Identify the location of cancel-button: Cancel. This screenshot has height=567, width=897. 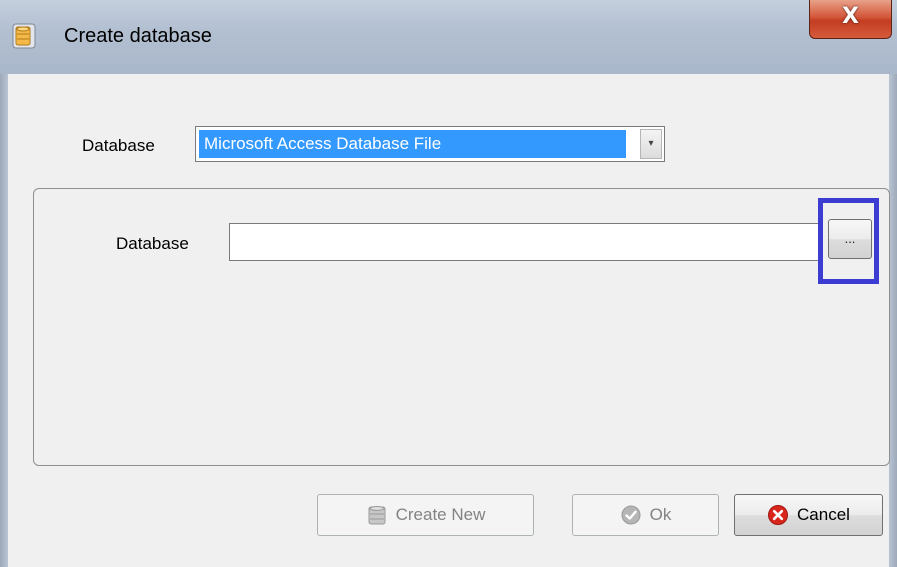
(808, 515).